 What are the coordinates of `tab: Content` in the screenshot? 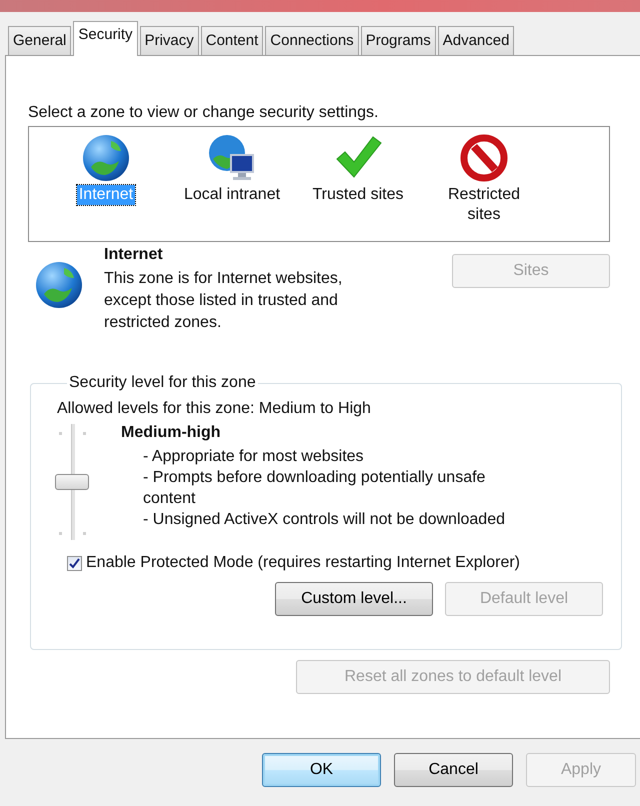 It's located at (232, 40).